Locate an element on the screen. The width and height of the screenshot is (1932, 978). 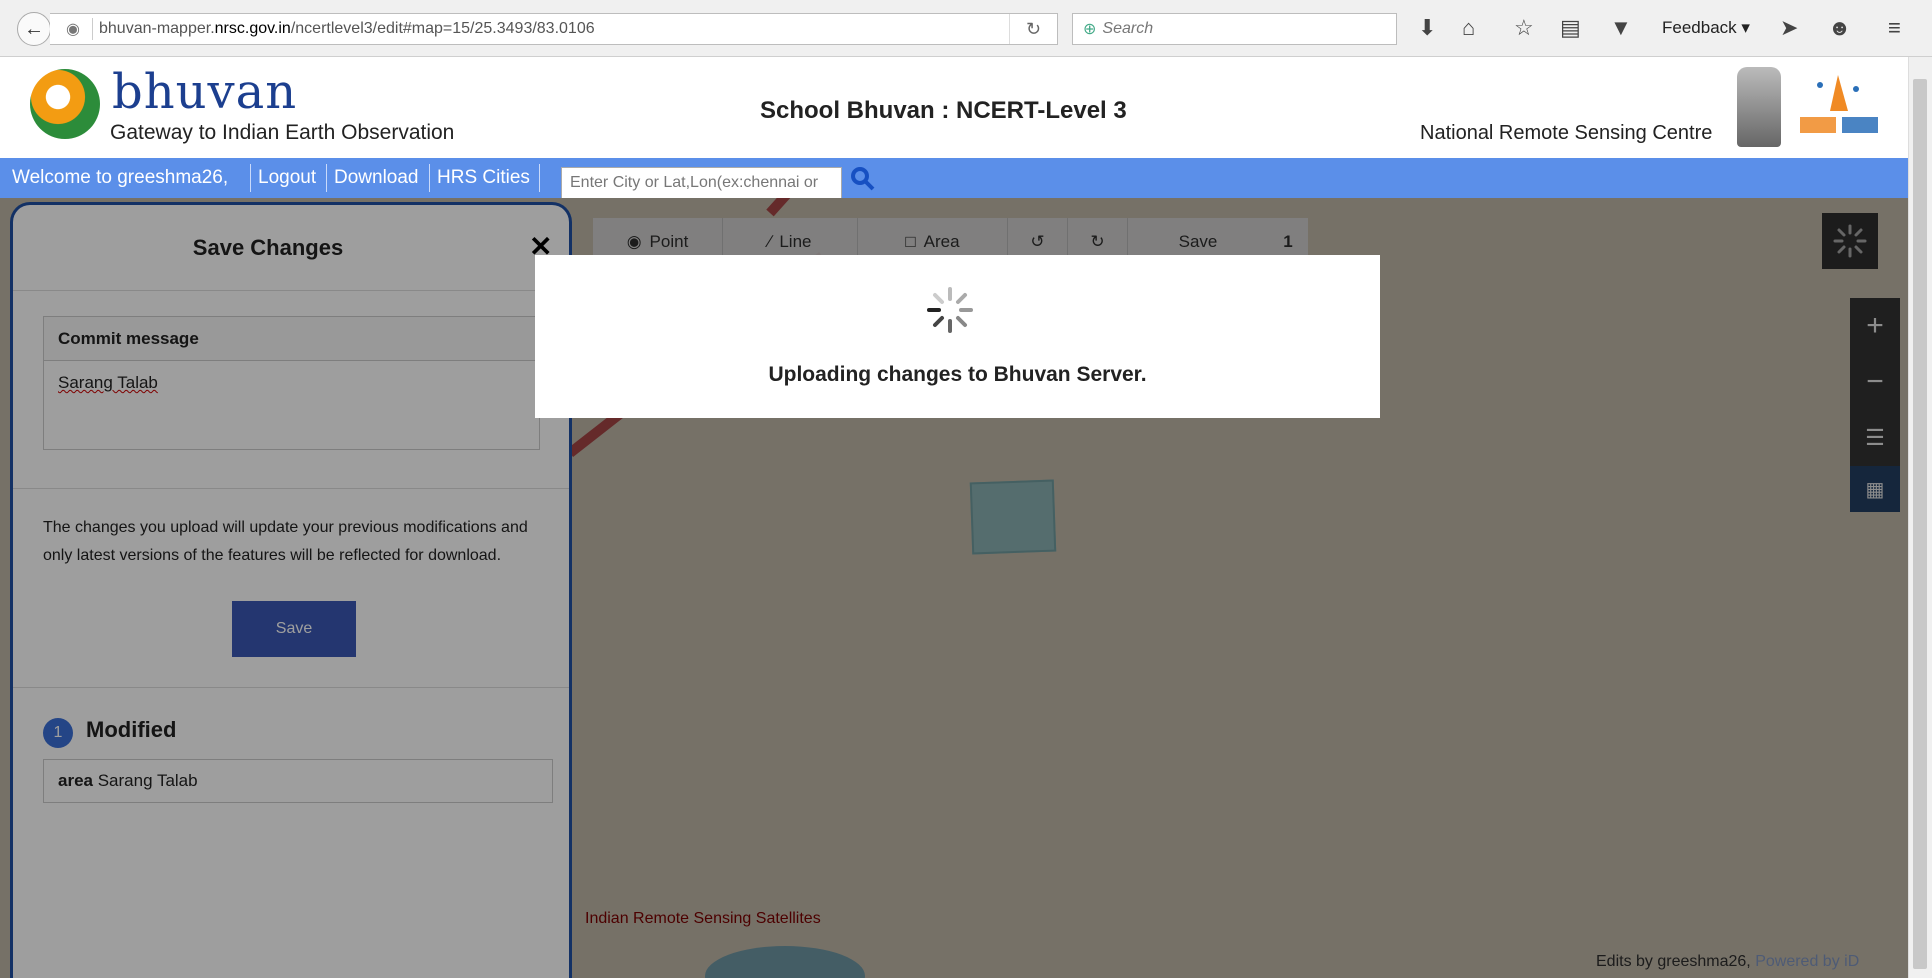
back-arrow-icon: ← is located at coordinates (34, 28).